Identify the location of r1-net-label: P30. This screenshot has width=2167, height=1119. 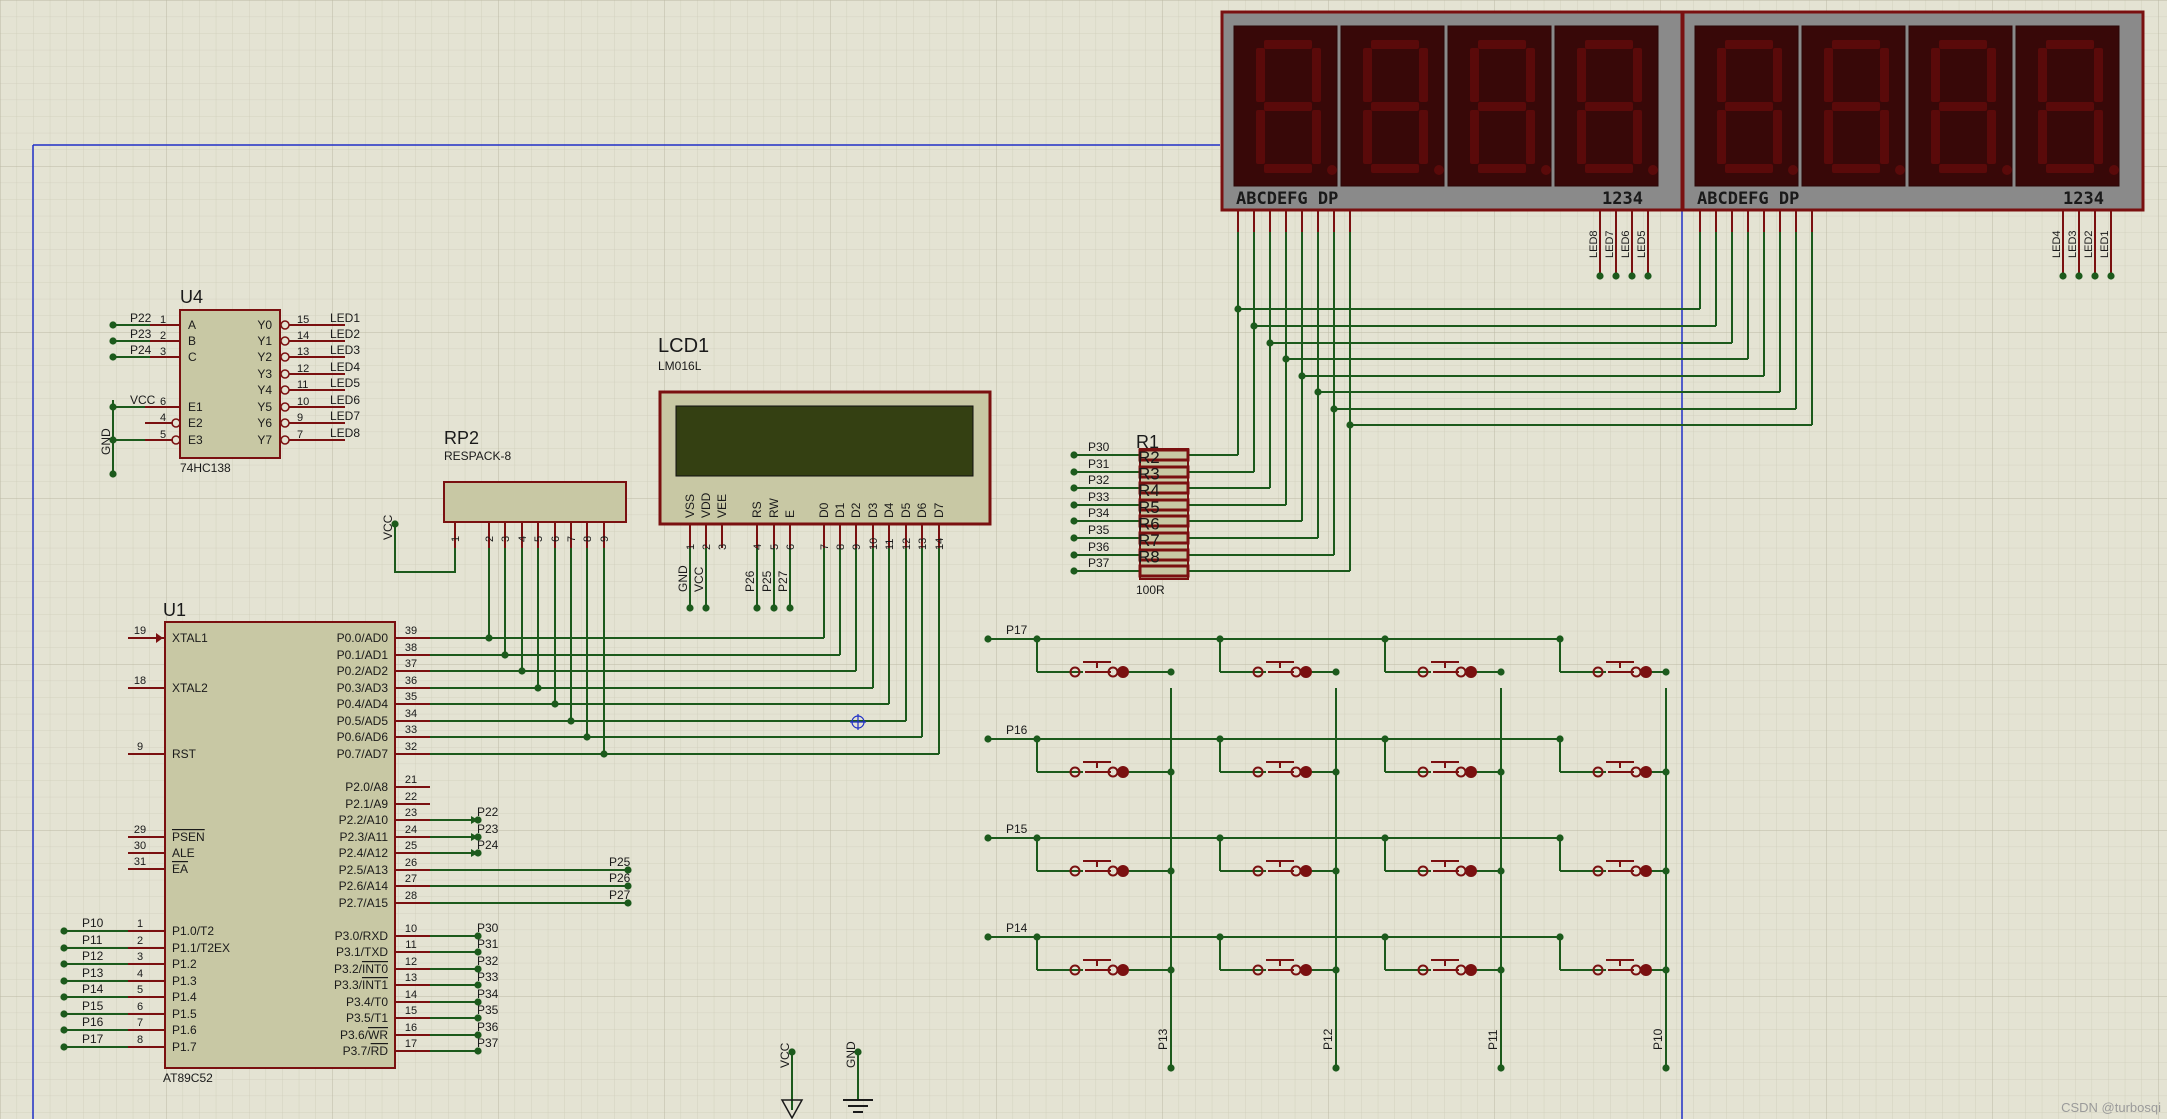
(1099, 447).